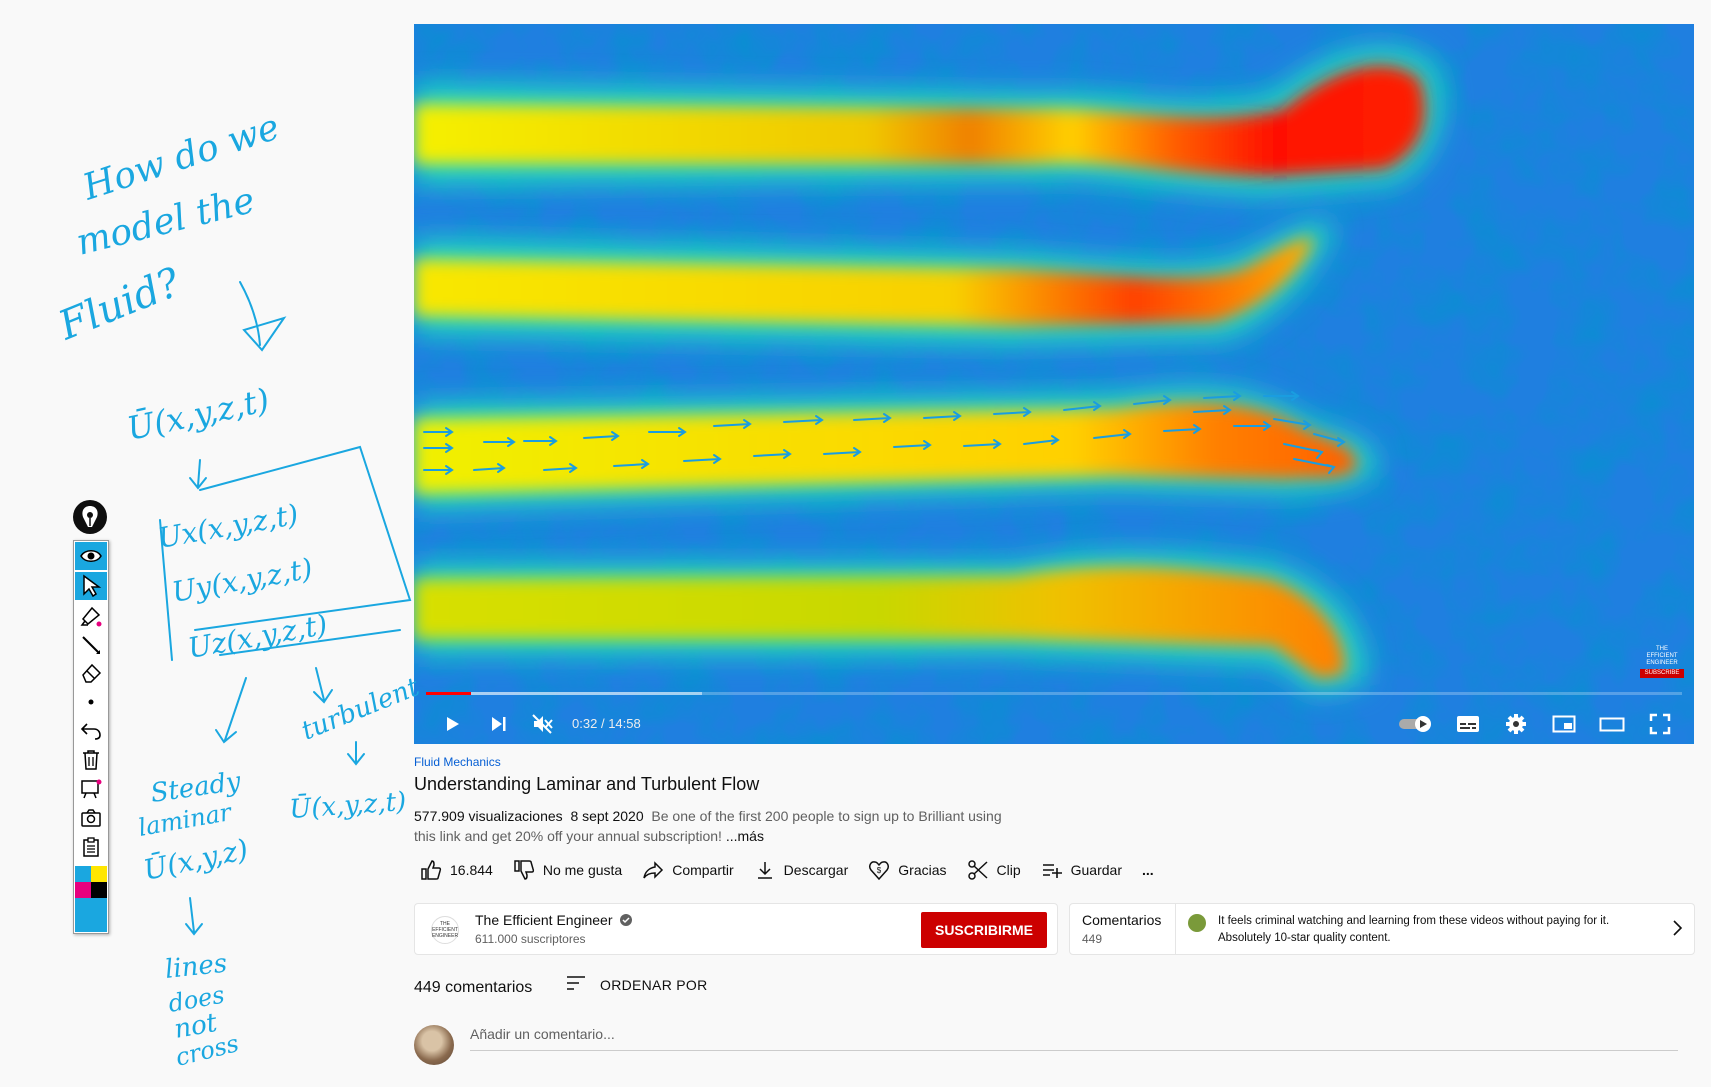 The image size is (1711, 1087). Describe the element at coordinates (1052, 871) in the screenshot. I see `add-to-playlist-icon` at that location.